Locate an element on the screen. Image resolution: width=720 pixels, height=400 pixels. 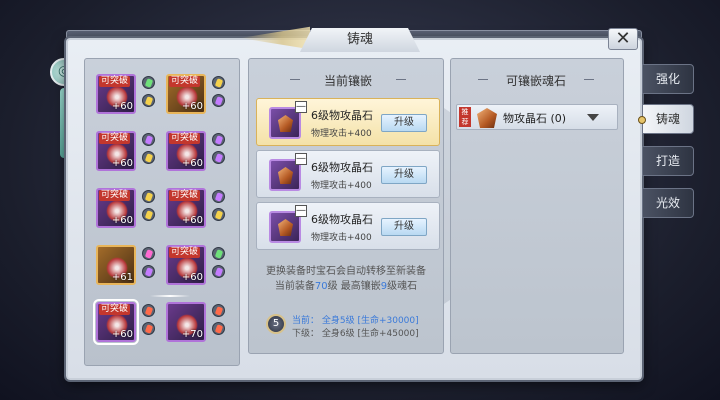
inlay-slot-1: — 6级物攻晶石 物理攻击+400 升级 is located at coordinates (348, 122).